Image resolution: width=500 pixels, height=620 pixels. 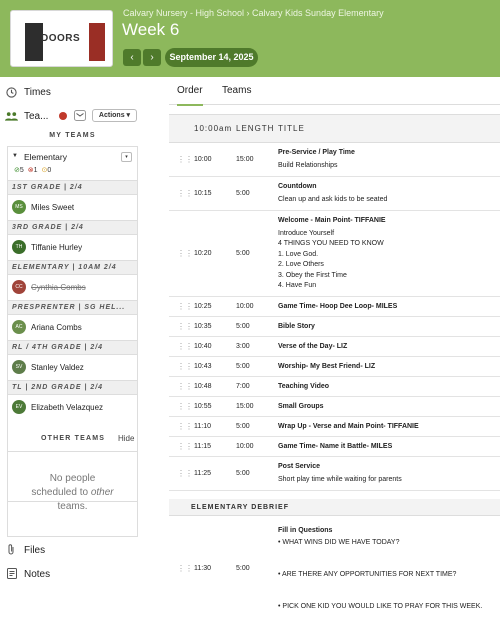 I want to click on hide-link: Hide, so click(x=126, y=438).